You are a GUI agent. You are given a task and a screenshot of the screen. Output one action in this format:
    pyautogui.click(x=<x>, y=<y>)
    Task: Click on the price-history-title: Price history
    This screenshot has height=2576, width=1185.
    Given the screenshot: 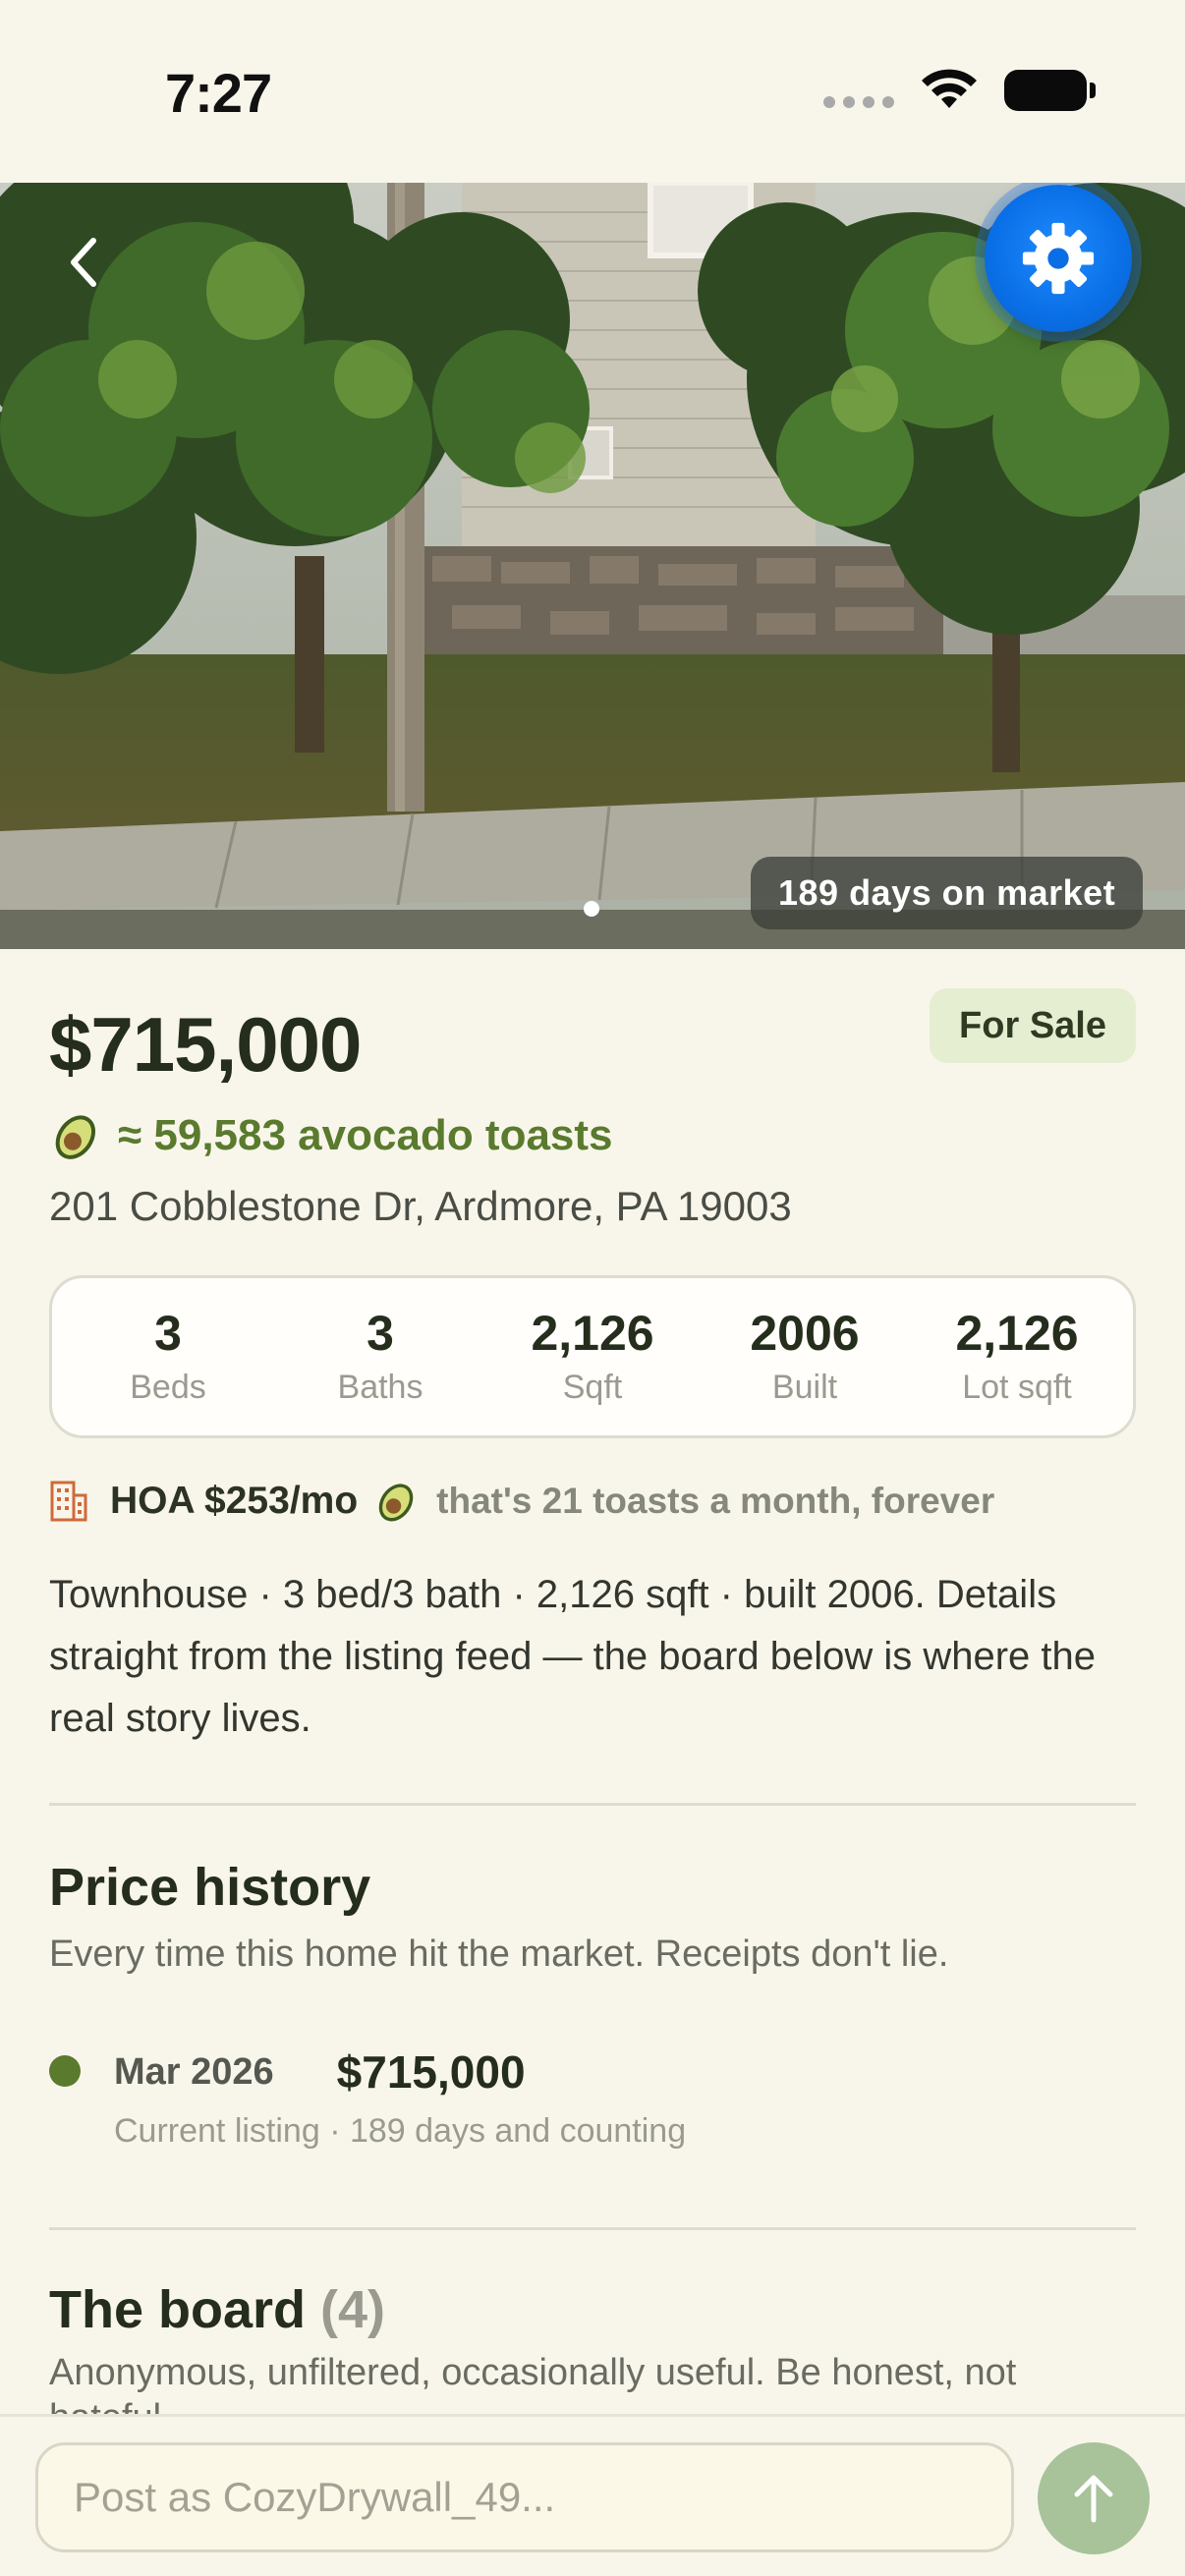 What is the action you would take?
    pyautogui.click(x=210, y=1887)
    